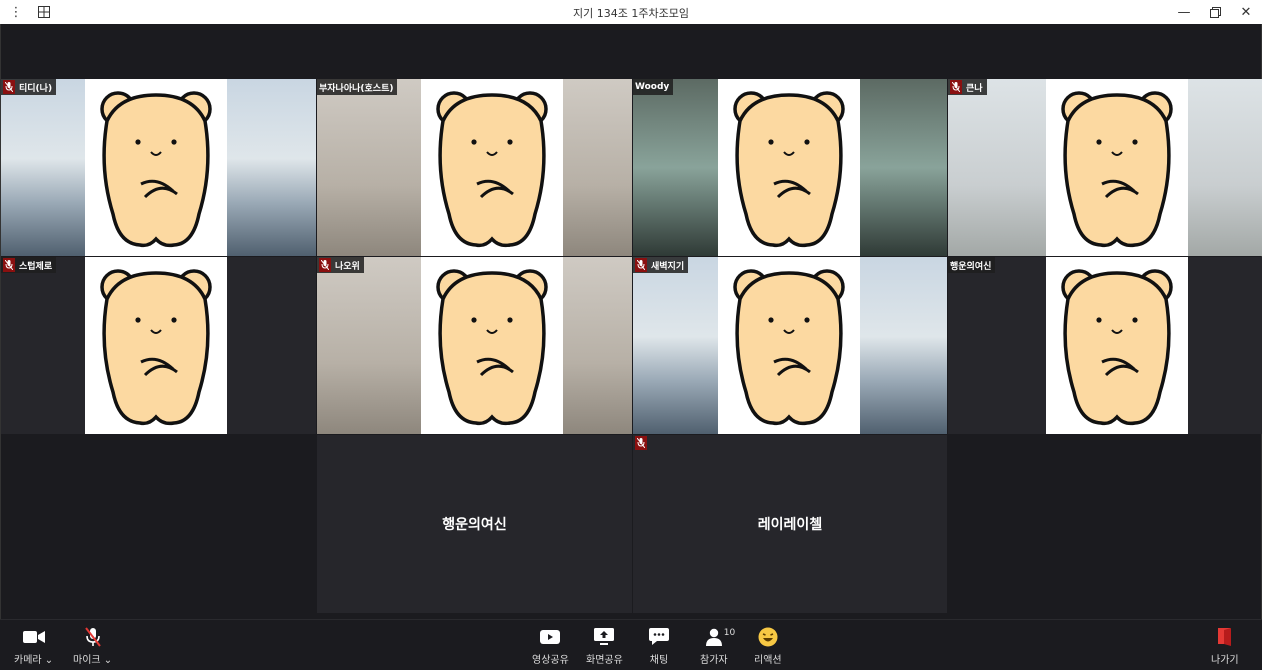  I want to click on audio-only-tile: 행운의여신, so click(474, 524).